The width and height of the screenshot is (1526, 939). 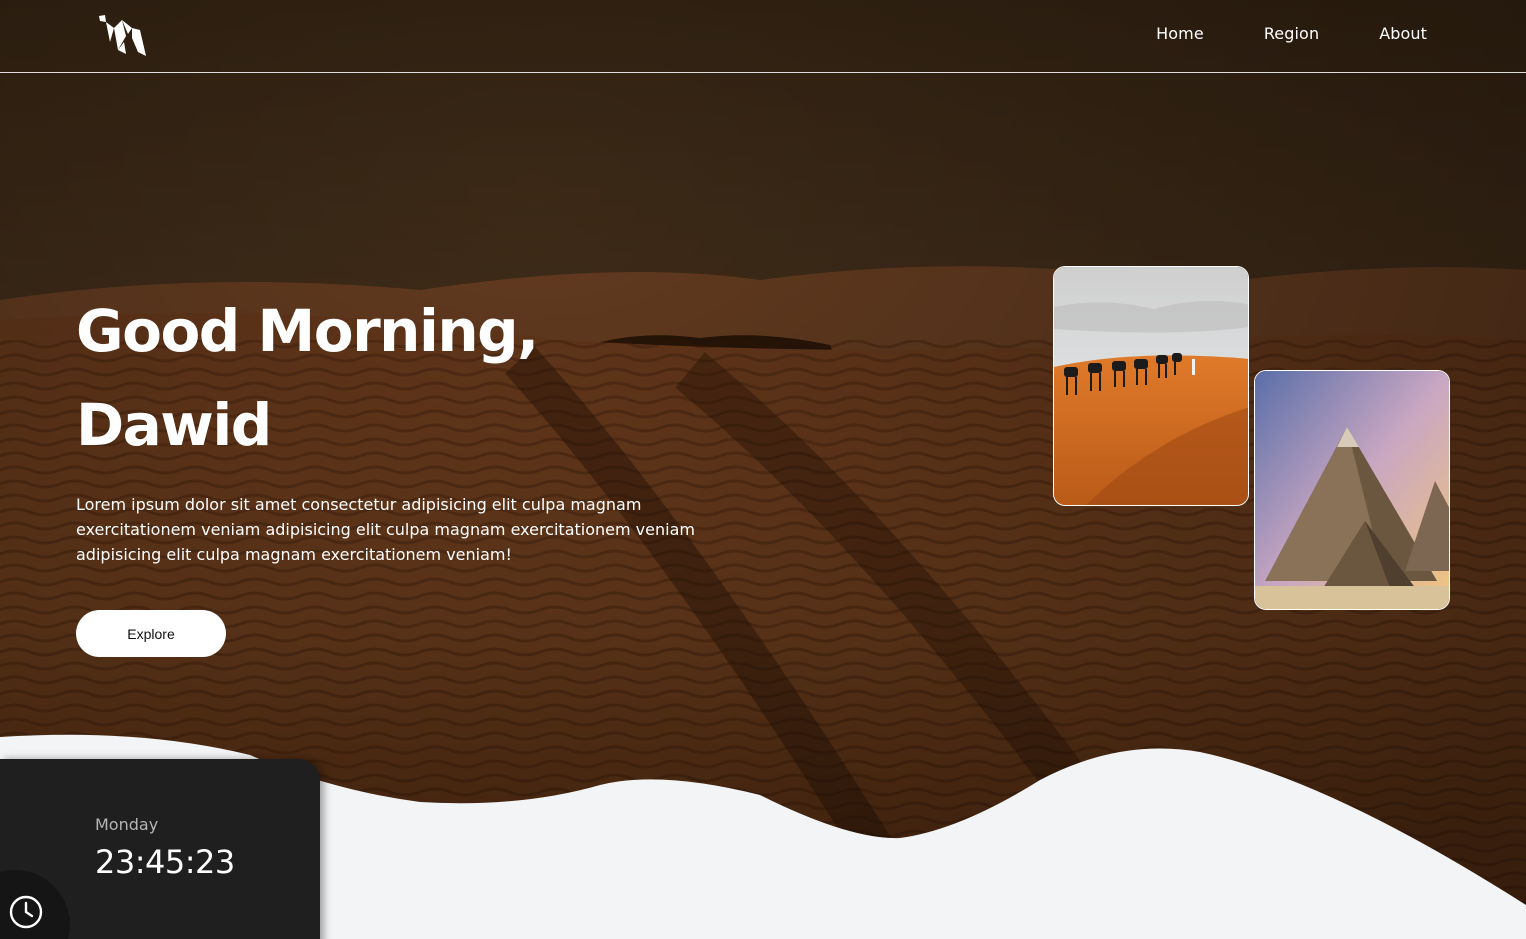 What do you see at coordinates (376, 378) in the screenshot?
I see `hero-greeting: Good Morning, Dawid` at bounding box center [376, 378].